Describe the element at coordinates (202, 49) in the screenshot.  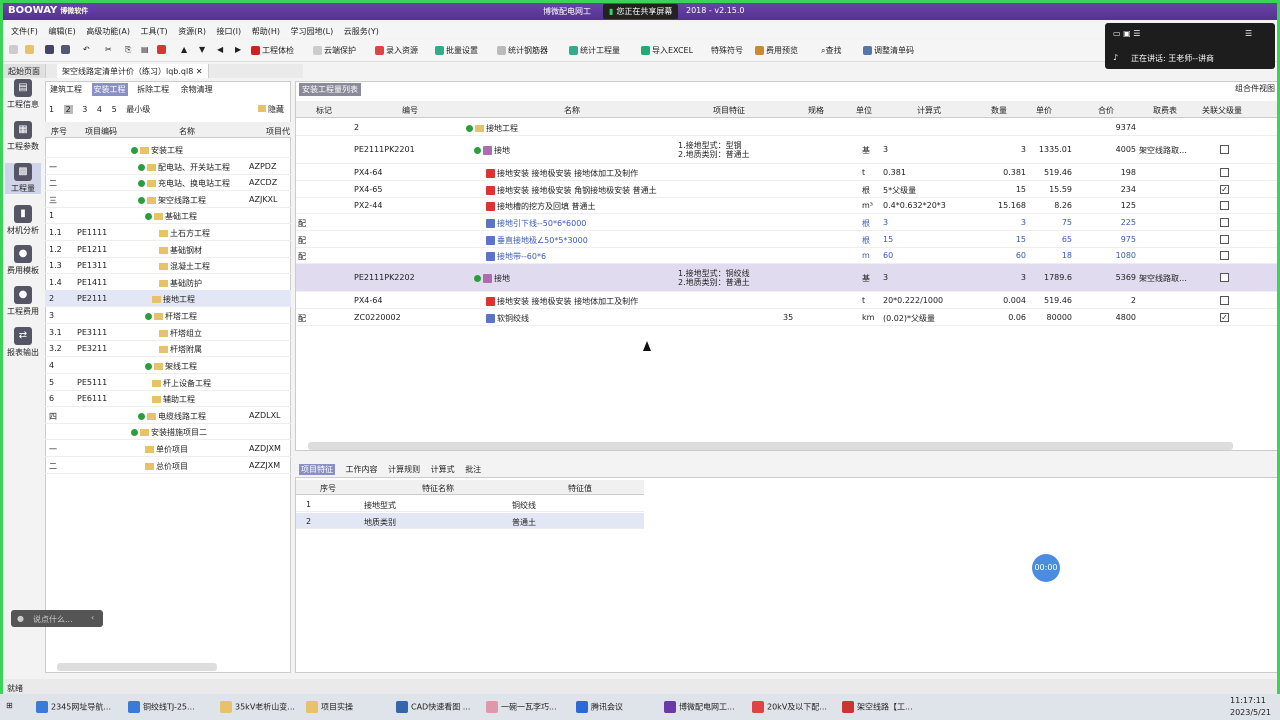
I see `move-down-icon: ▼` at that location.